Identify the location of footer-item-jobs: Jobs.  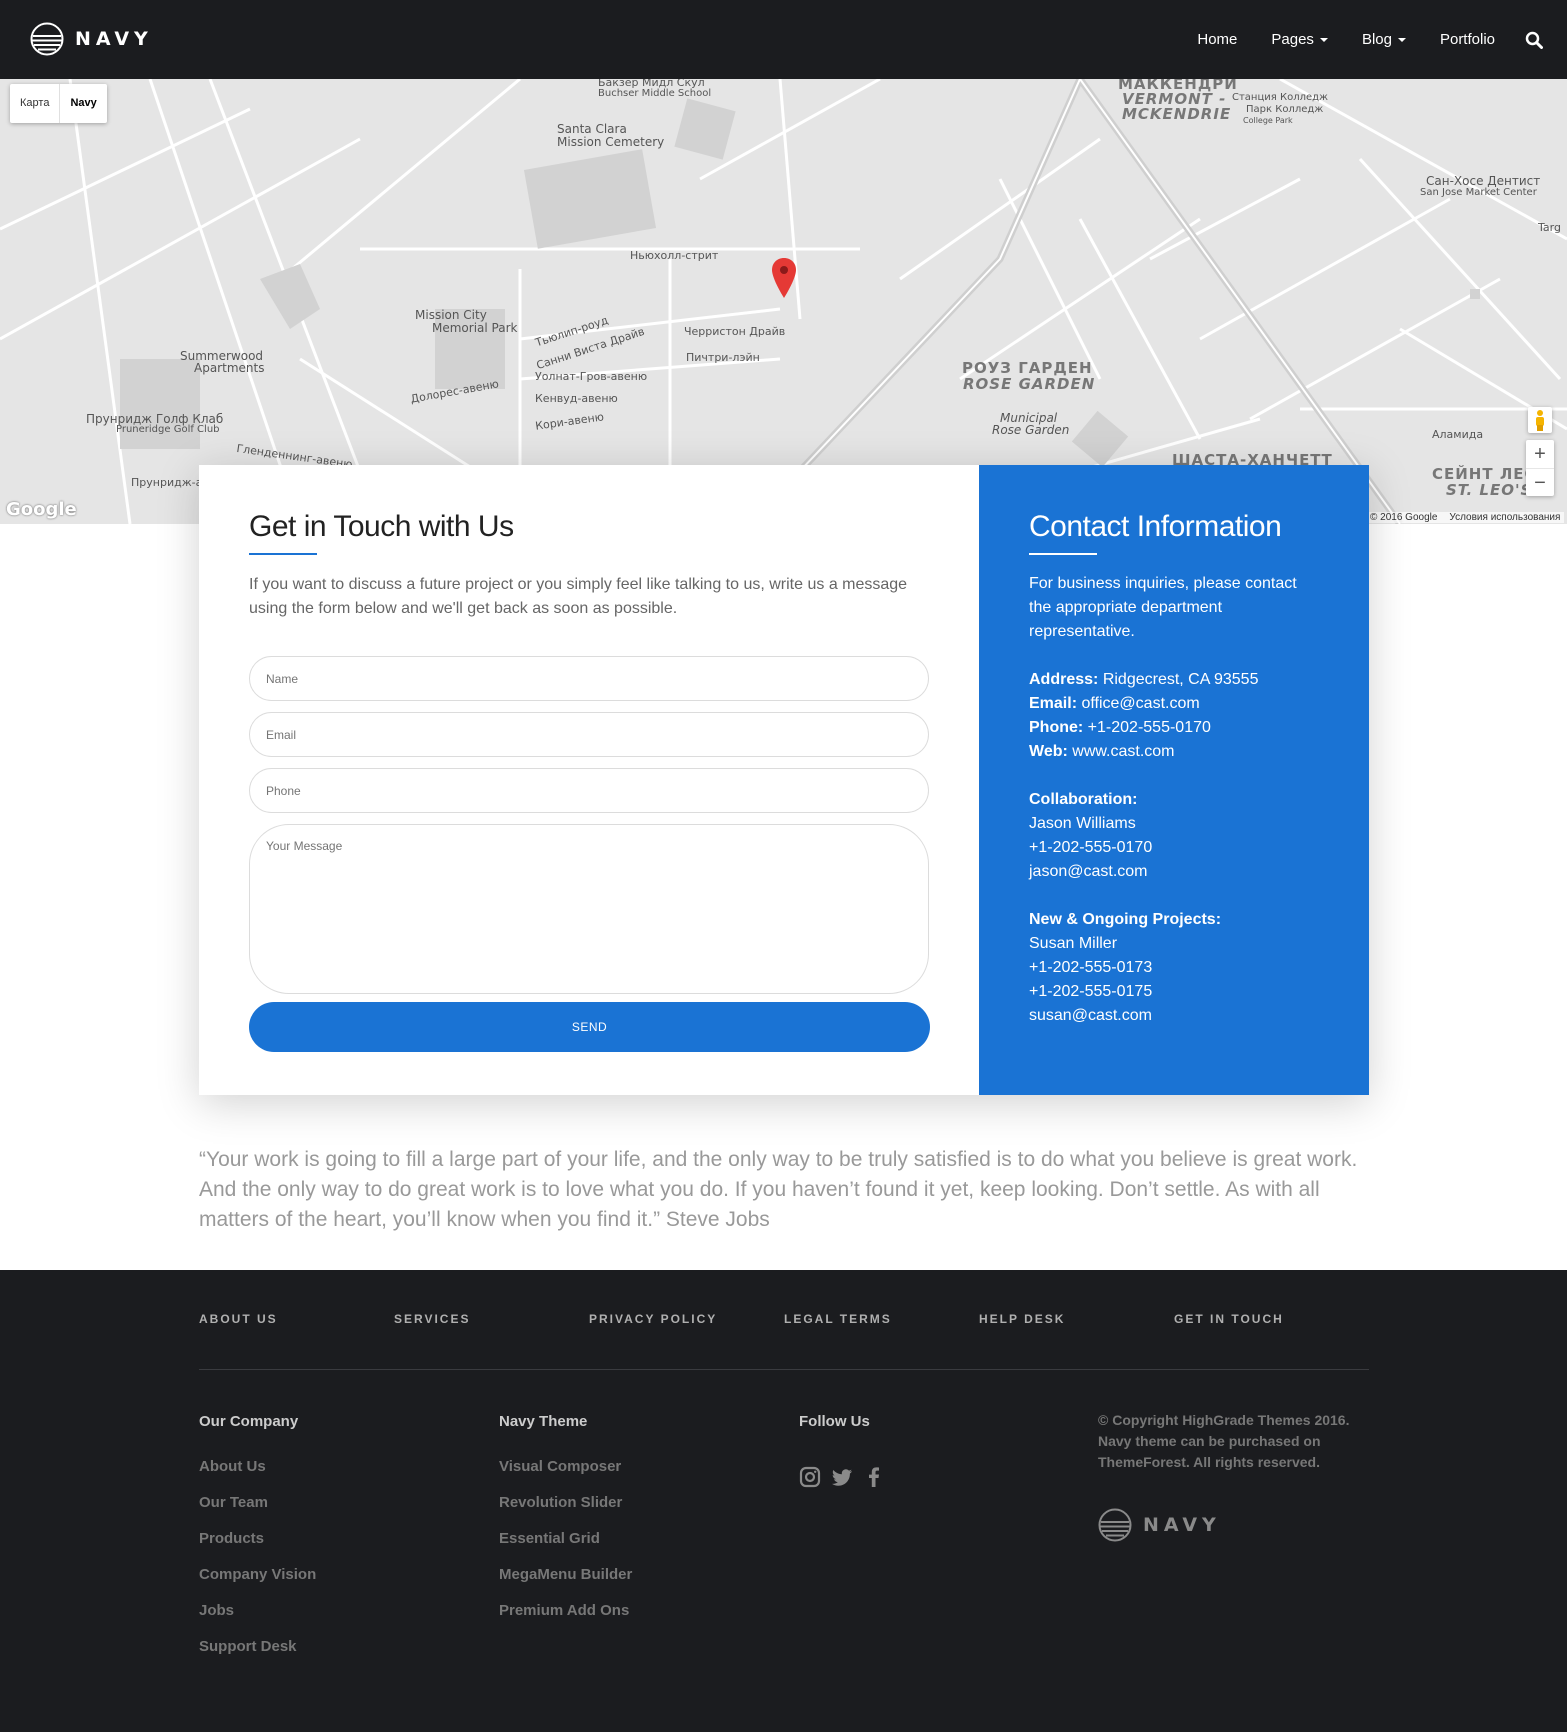
(257, 1620).